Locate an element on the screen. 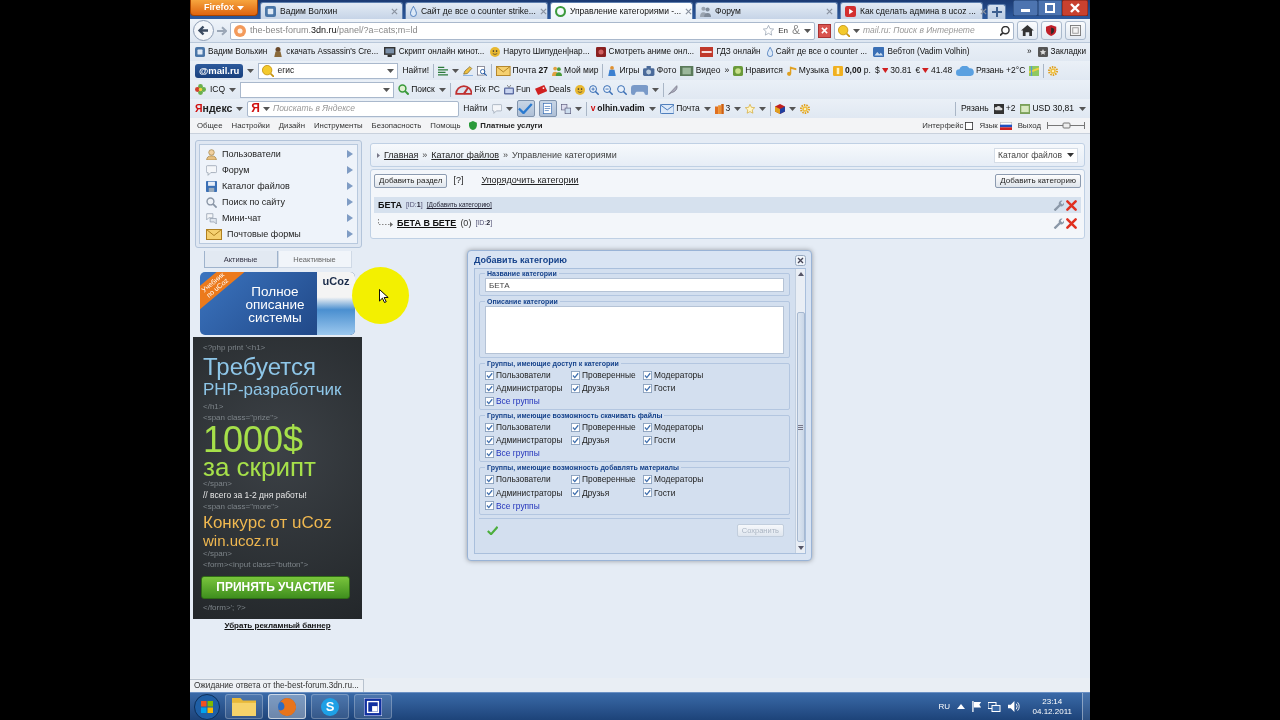 The width and height of the screenshot is (1280, 720). module-select: Каталог файлов is located at coordinates (1036, 155).